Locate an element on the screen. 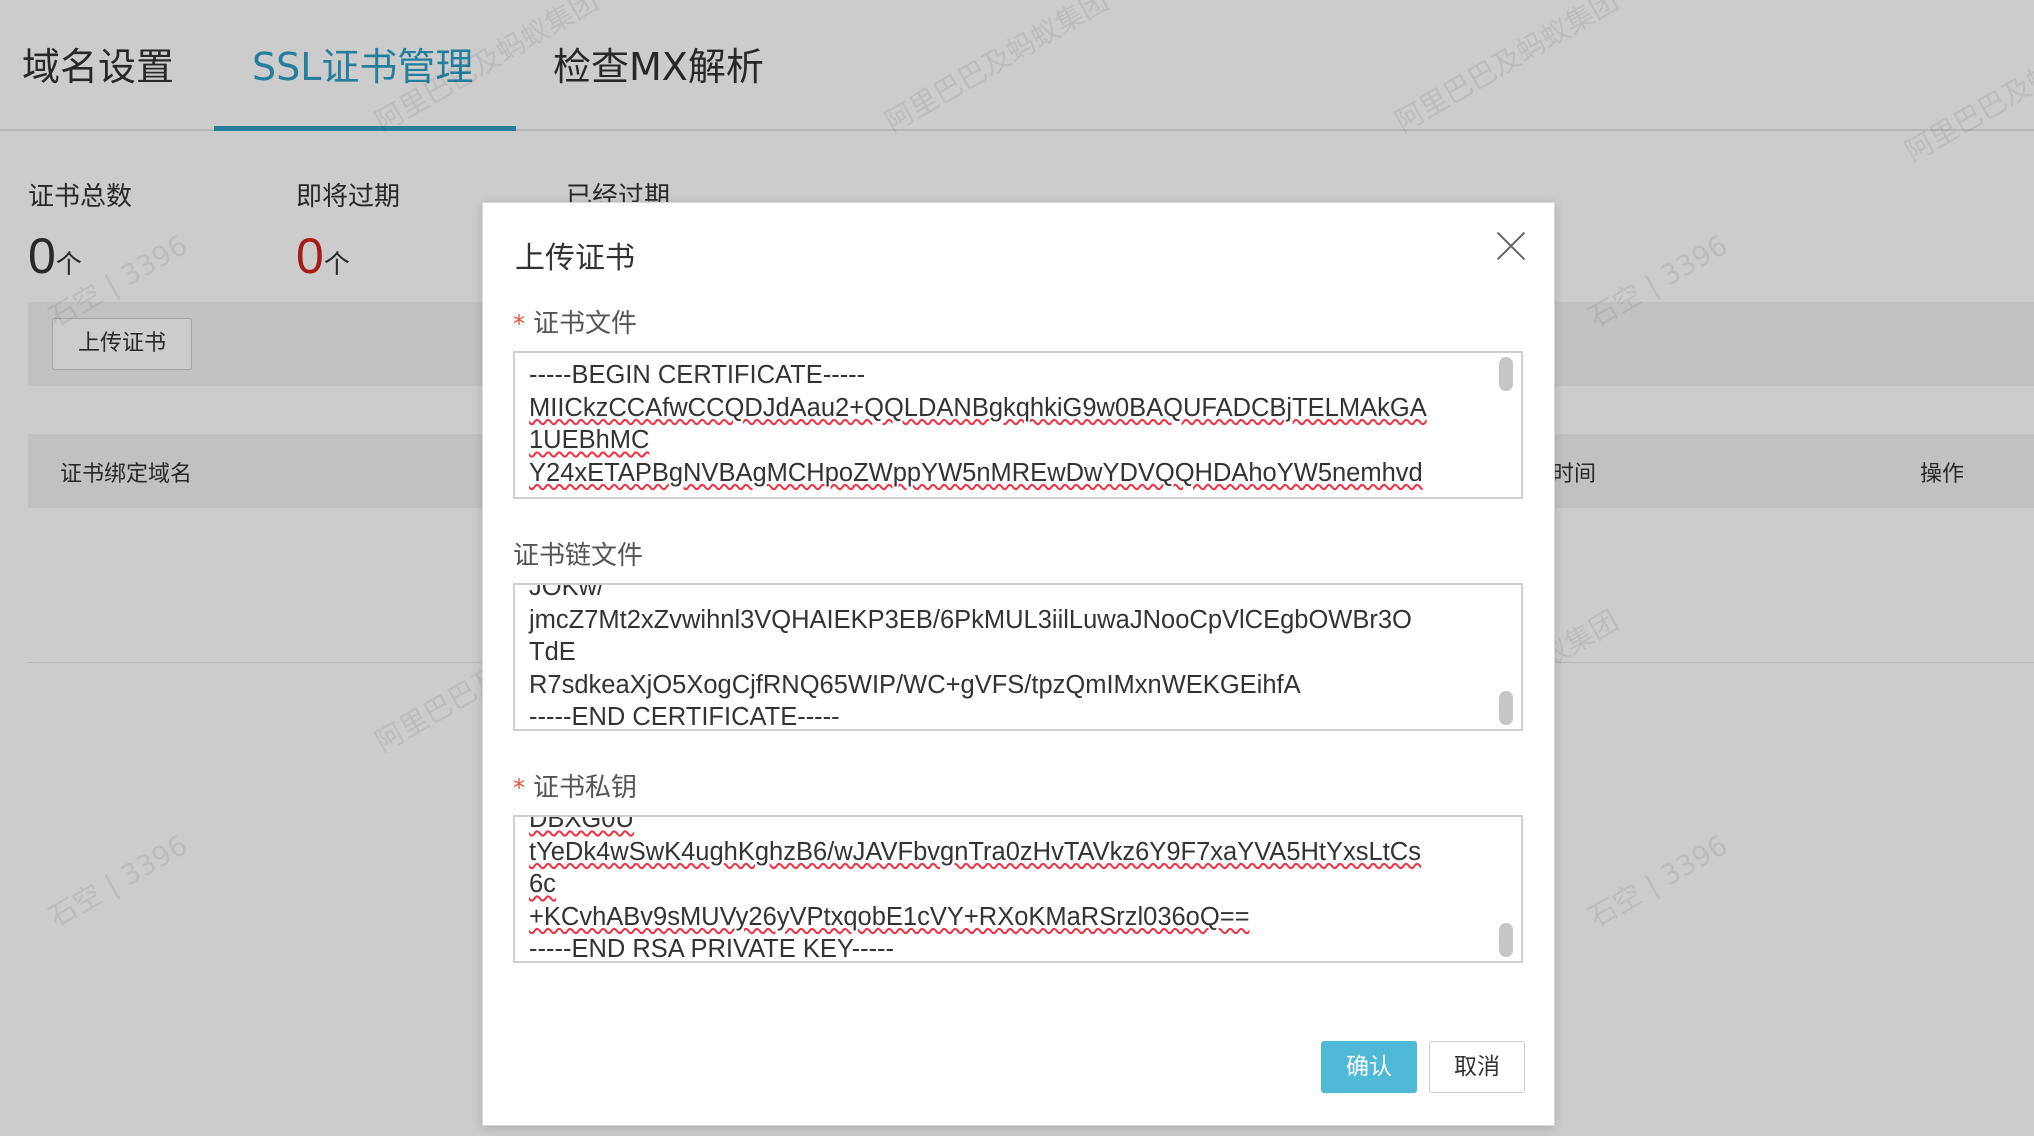 This screenshot has height=1136, width=2034. private-key-label: * 证书私钥 is located at coordinates (575, 785).